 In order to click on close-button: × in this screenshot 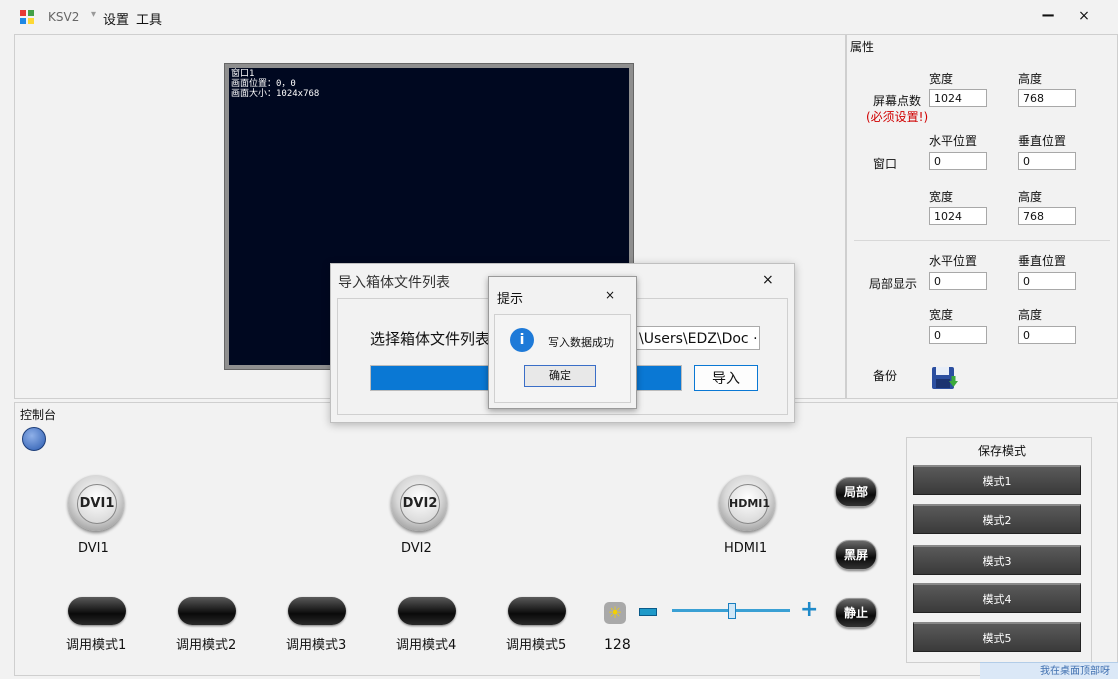, I will do `click(1084, 16)`.